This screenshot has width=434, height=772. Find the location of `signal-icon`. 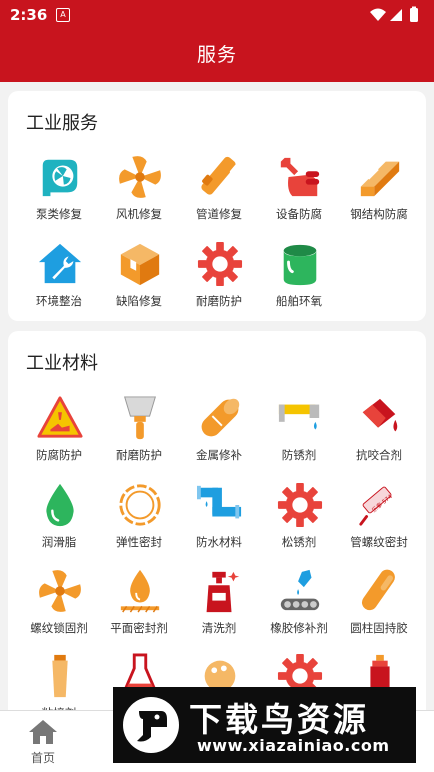

signal-icon is located at coordinates (396, 15).